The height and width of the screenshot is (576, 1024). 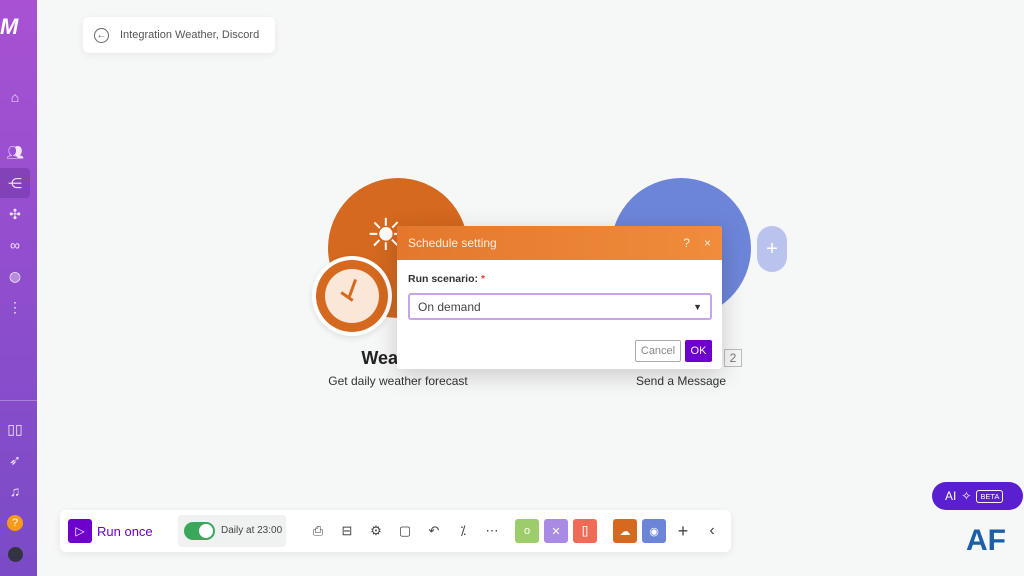 I want to click on back-arrow-icon: ←, so click(x=101, y=35).